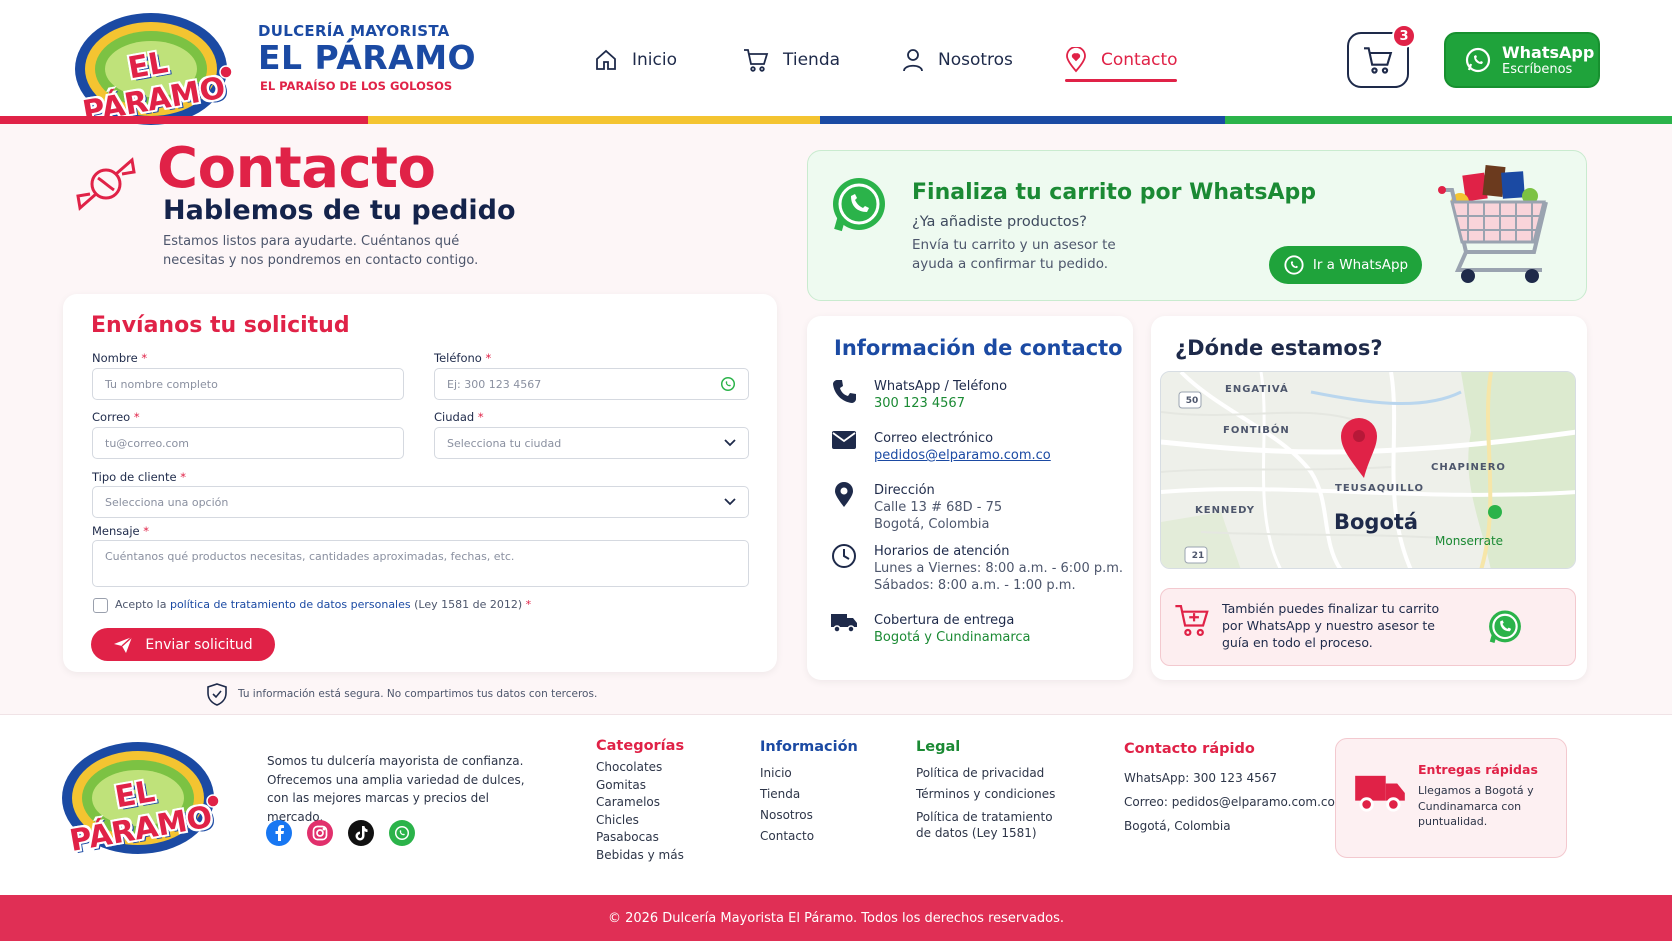 This screenshot has width=1672, height=941. I want to click on whatsapp-social-icon, so click(402, 833).